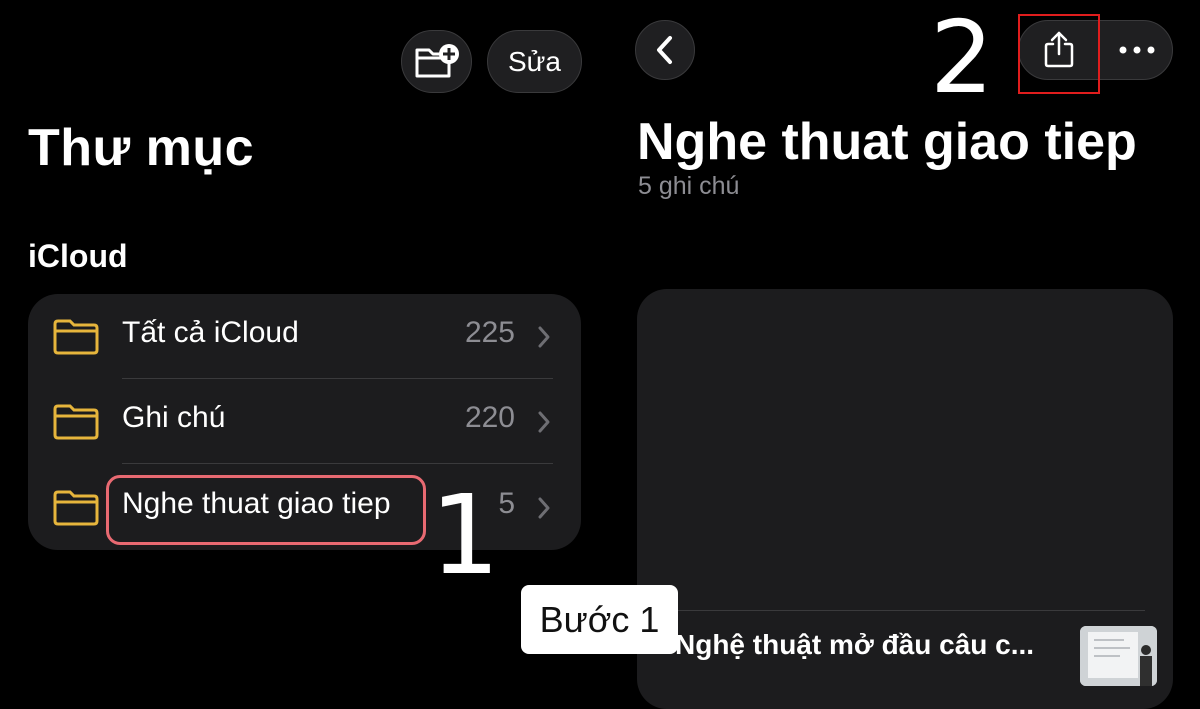 The image size is (1200, 709). Describe the element at coordinates (534, 61) in the screenshot. I see `edit-button: Sửa` at that location.